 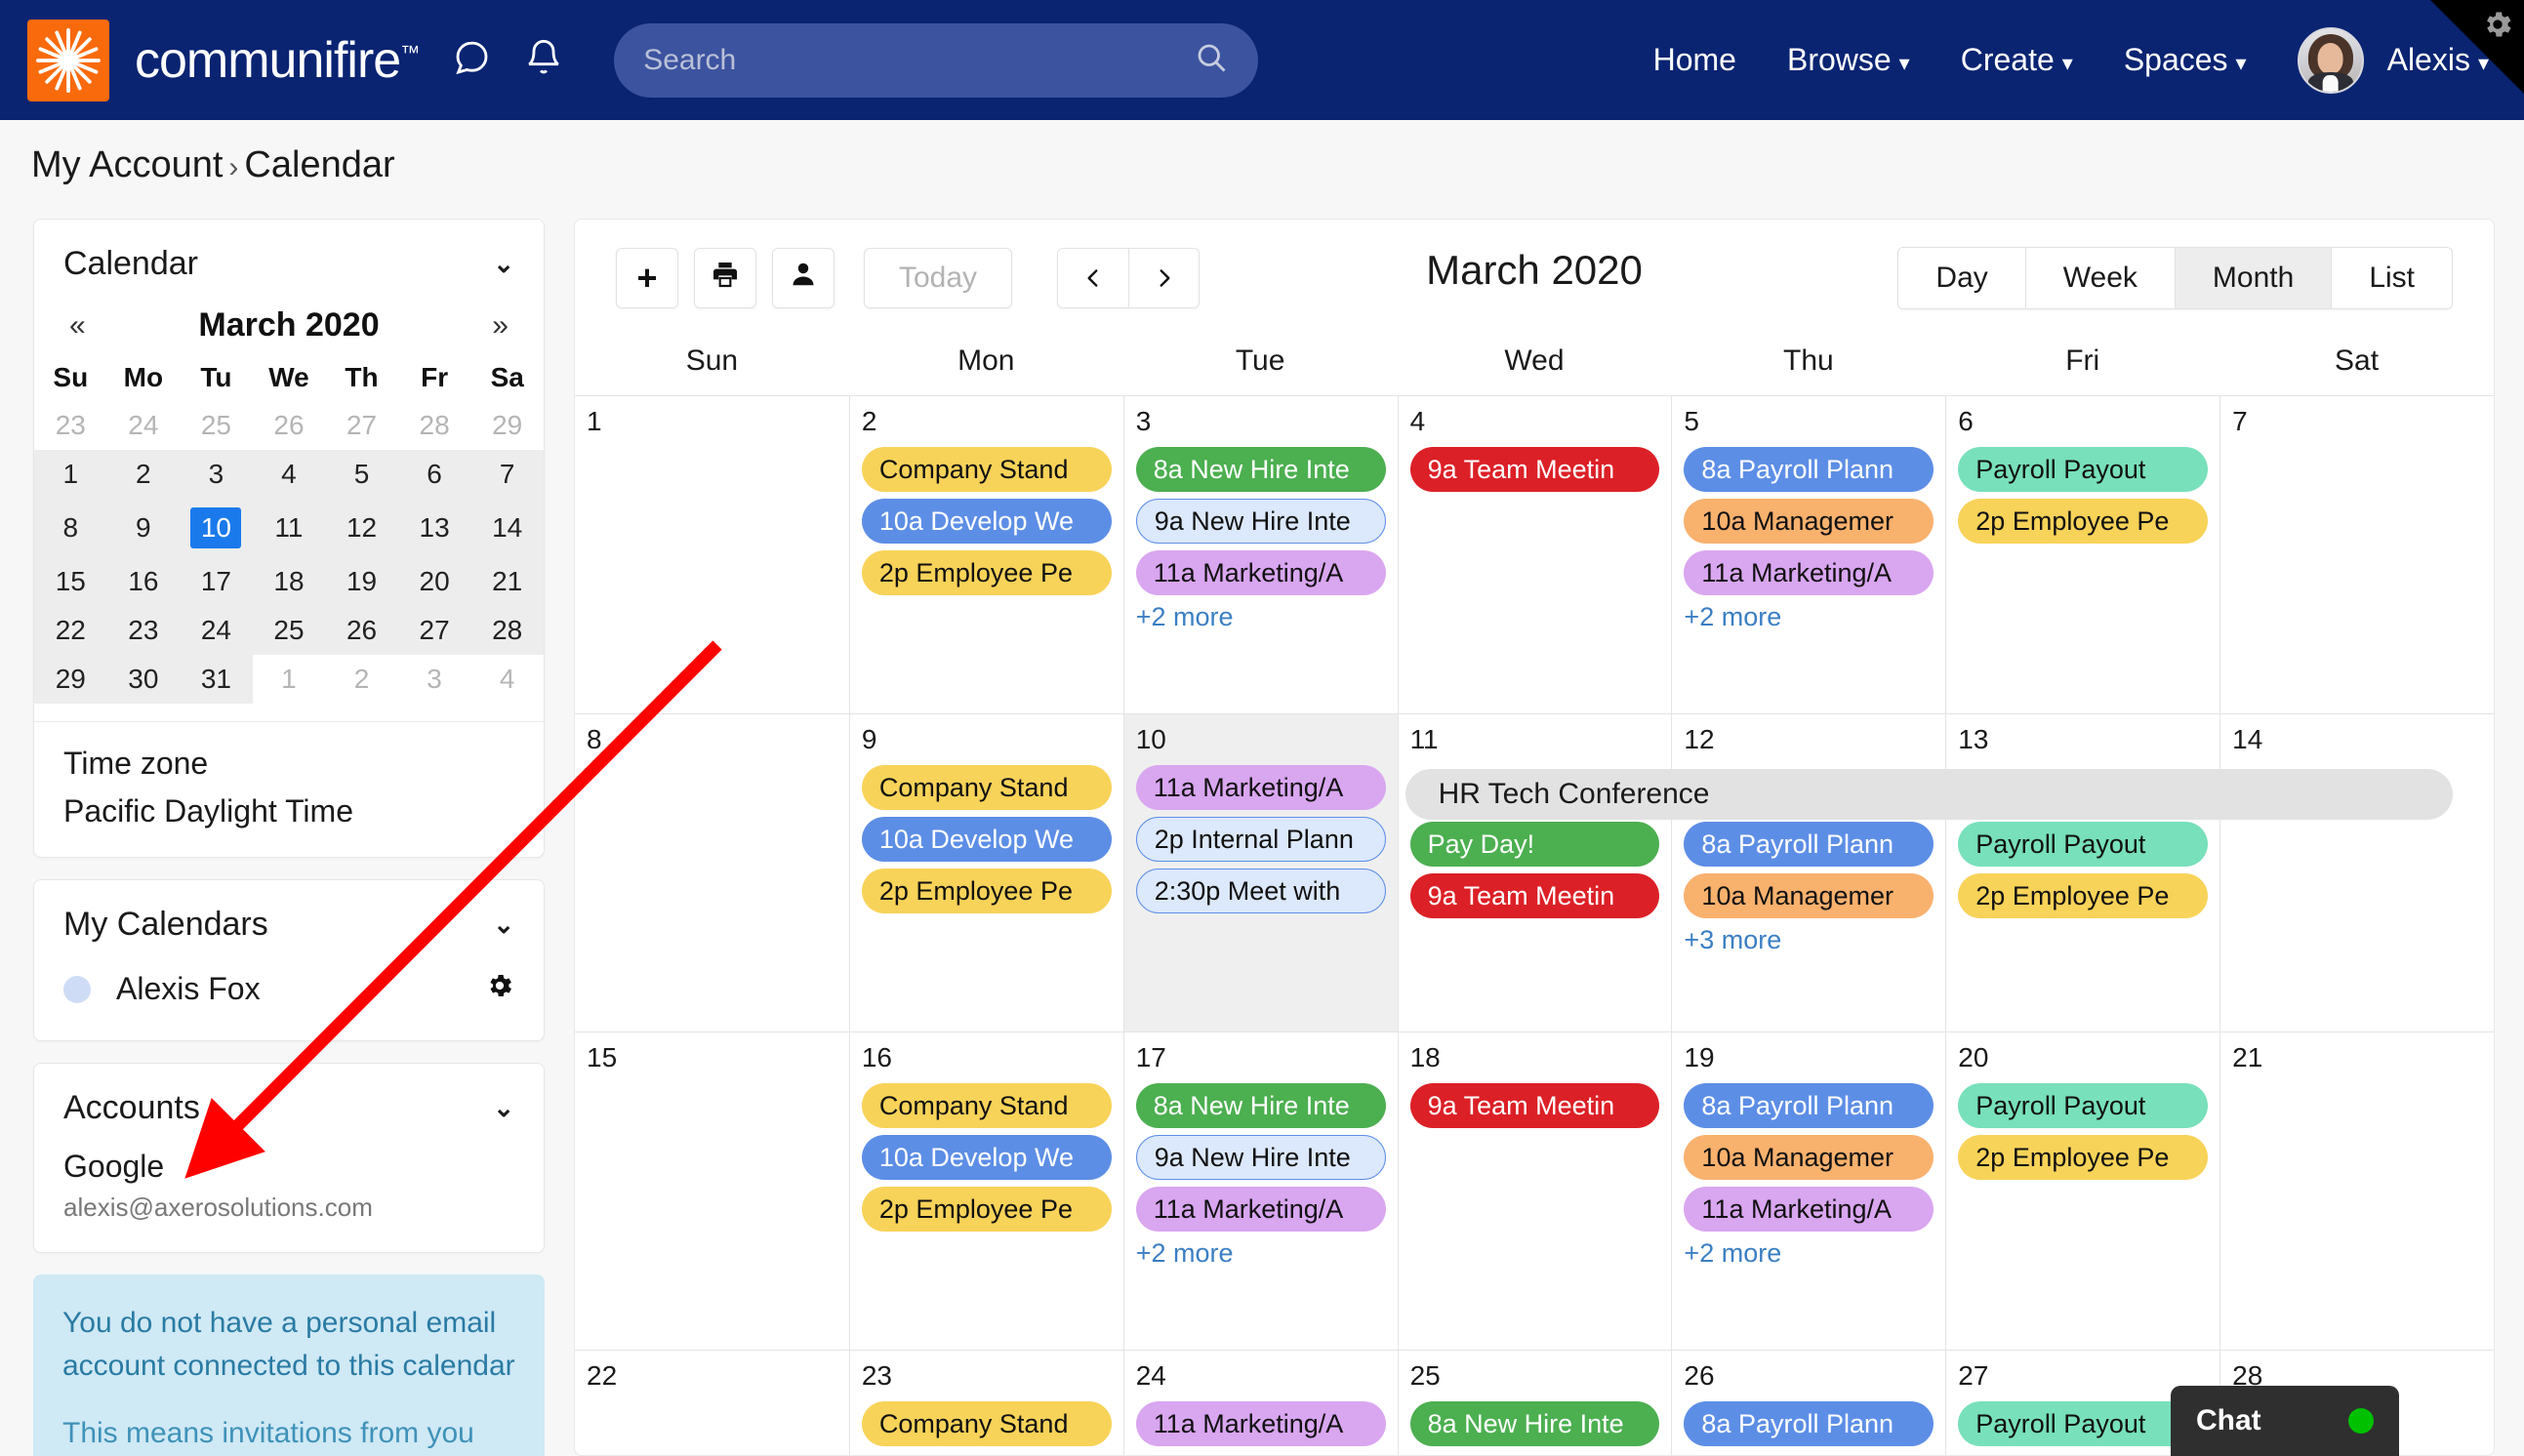 What do you see at coordinates (68, 60) in the screenshot?
I see `communifire-logo-icon` at bounding box center [68, 60].